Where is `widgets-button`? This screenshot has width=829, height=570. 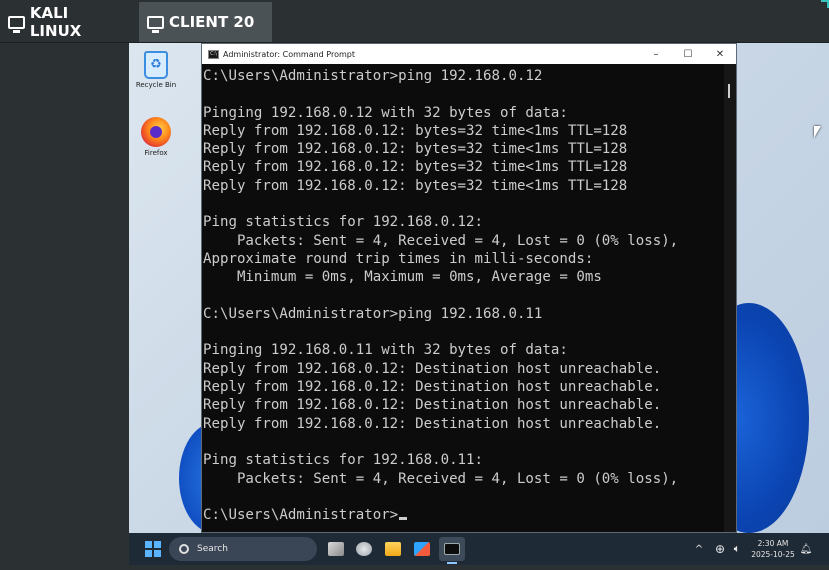 widgets-button is located at coordinates (364, 549).